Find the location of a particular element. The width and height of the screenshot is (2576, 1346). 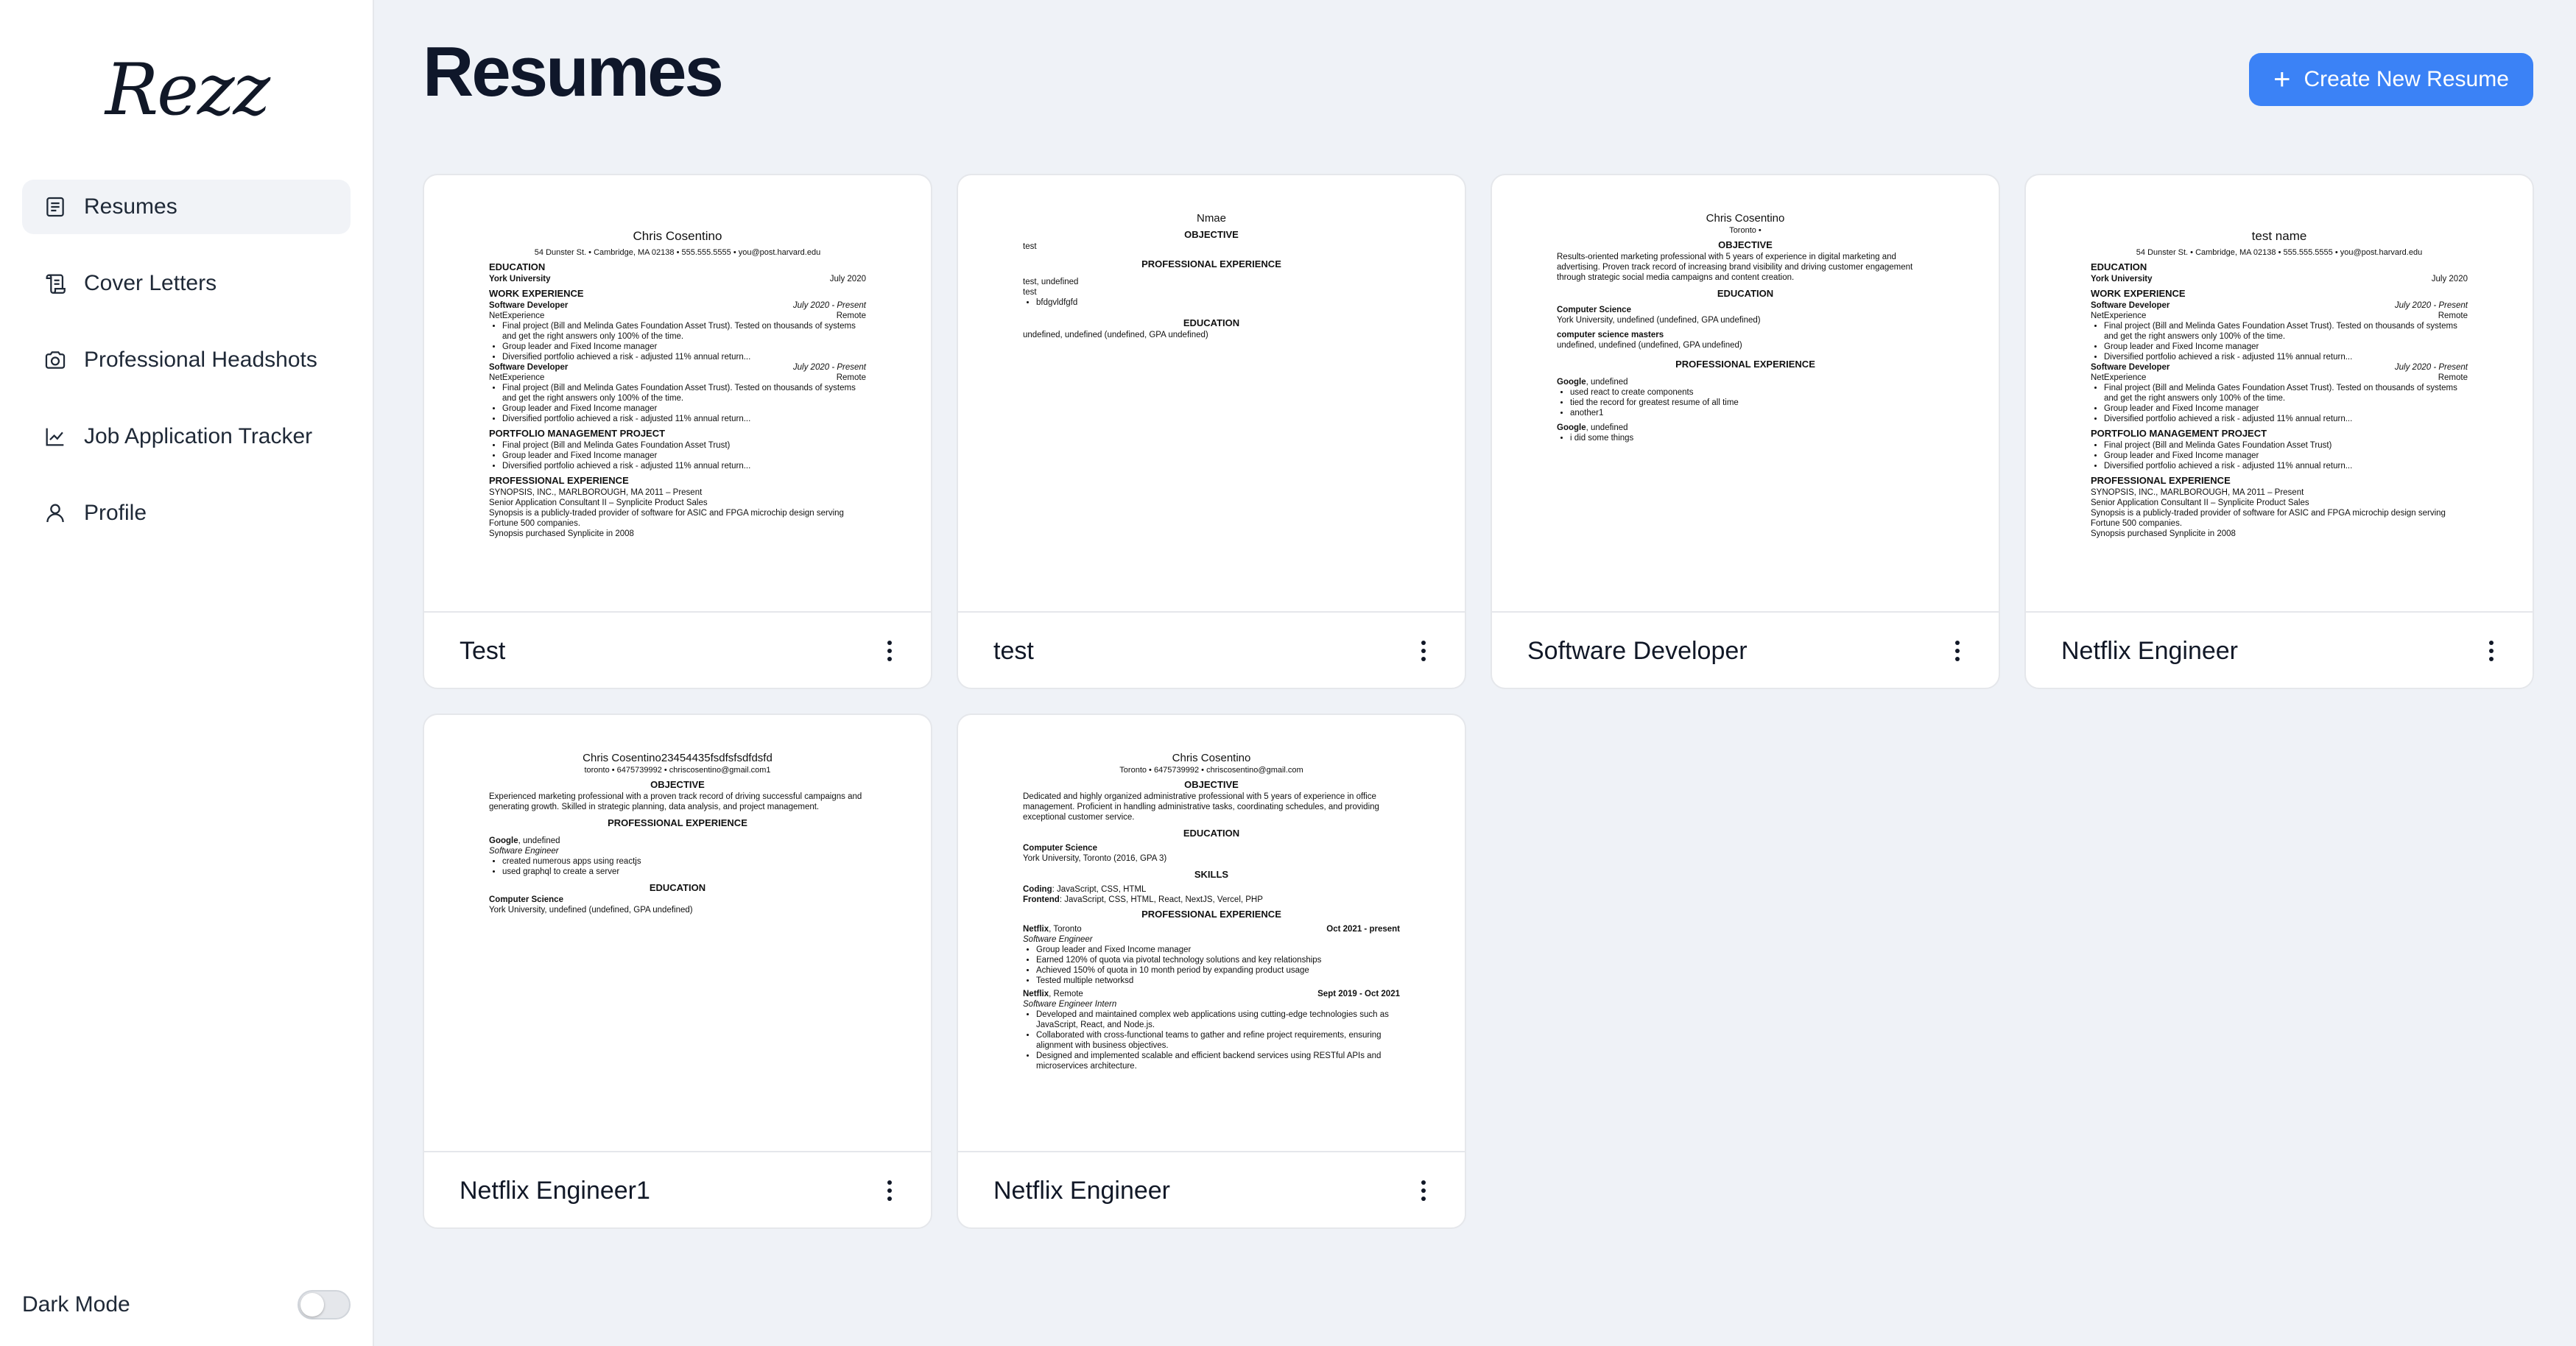

preview-bullet: Group leader and Fixed Income manager is located at coordinates (2286, 347).